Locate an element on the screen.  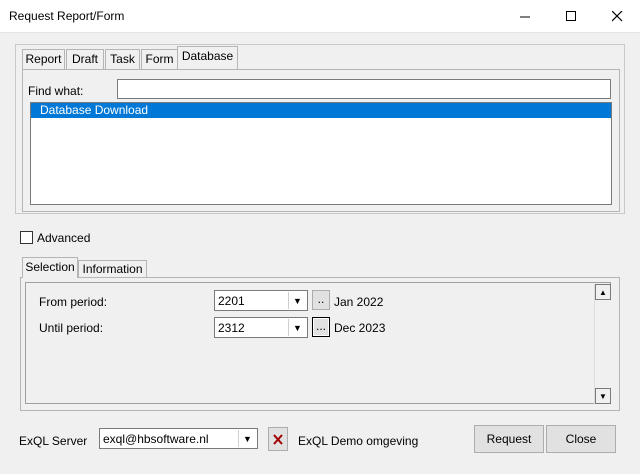
title-bar: Request Report/Form is located at coordinates (320, 16).